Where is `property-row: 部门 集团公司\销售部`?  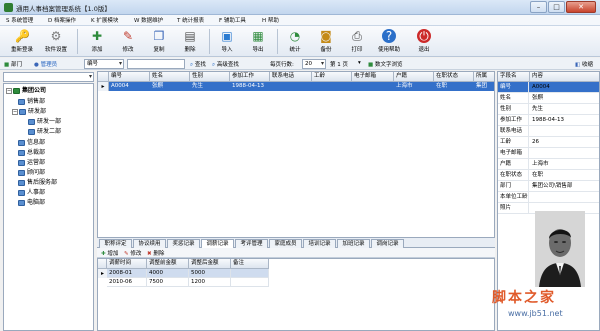 property-row: 部门 集团公司\销售部 is located at coordinates (548, 186).